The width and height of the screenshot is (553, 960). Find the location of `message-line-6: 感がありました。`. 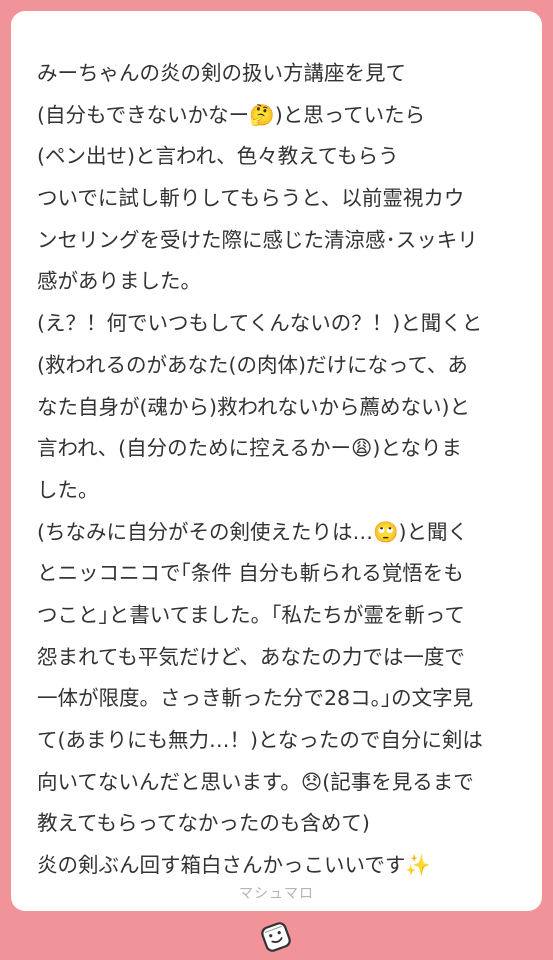

message-line-6: 感がありました。 is located at coordinates (119, 281).